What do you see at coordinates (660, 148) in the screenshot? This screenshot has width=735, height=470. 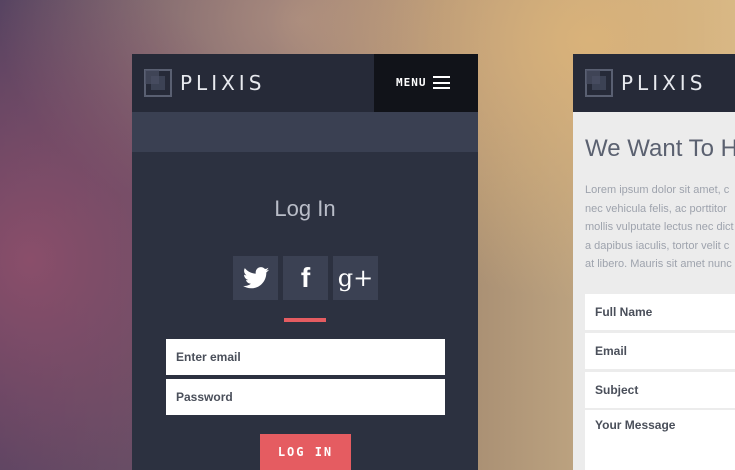 I see `contact-title: We Want To Hea` at bounding box center [660, 148].